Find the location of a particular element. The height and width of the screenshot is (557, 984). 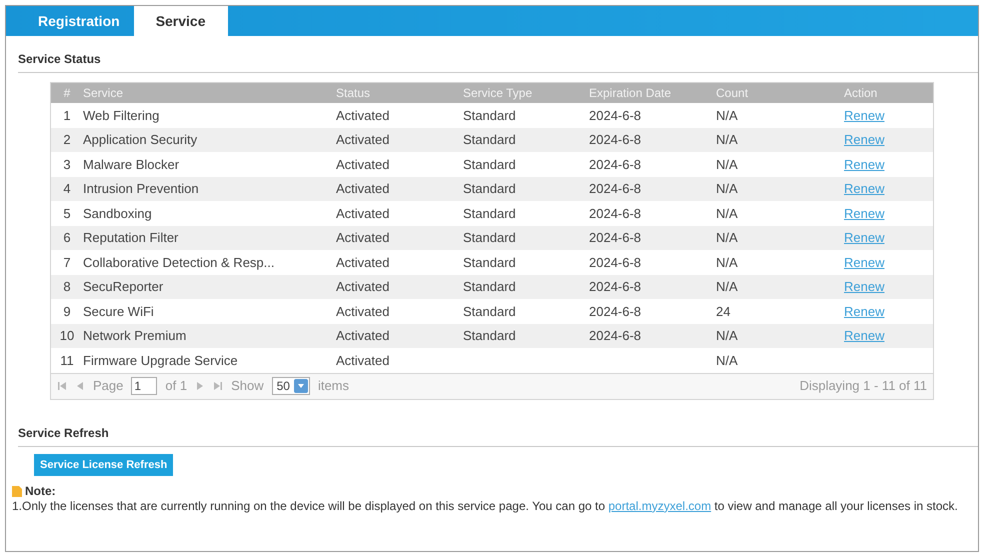

table-cell-text: 7 is located at coordinates (67, 263).